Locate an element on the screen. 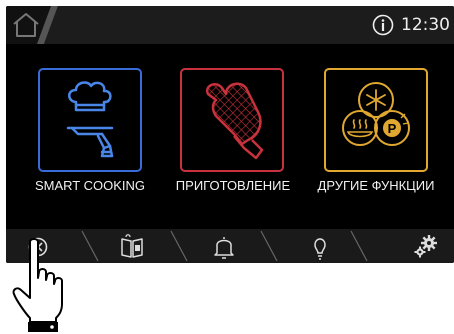 Image resolution: width=454 pixels, height=334 pixels. chef-serving-icon is located at coordinates (90, 119).